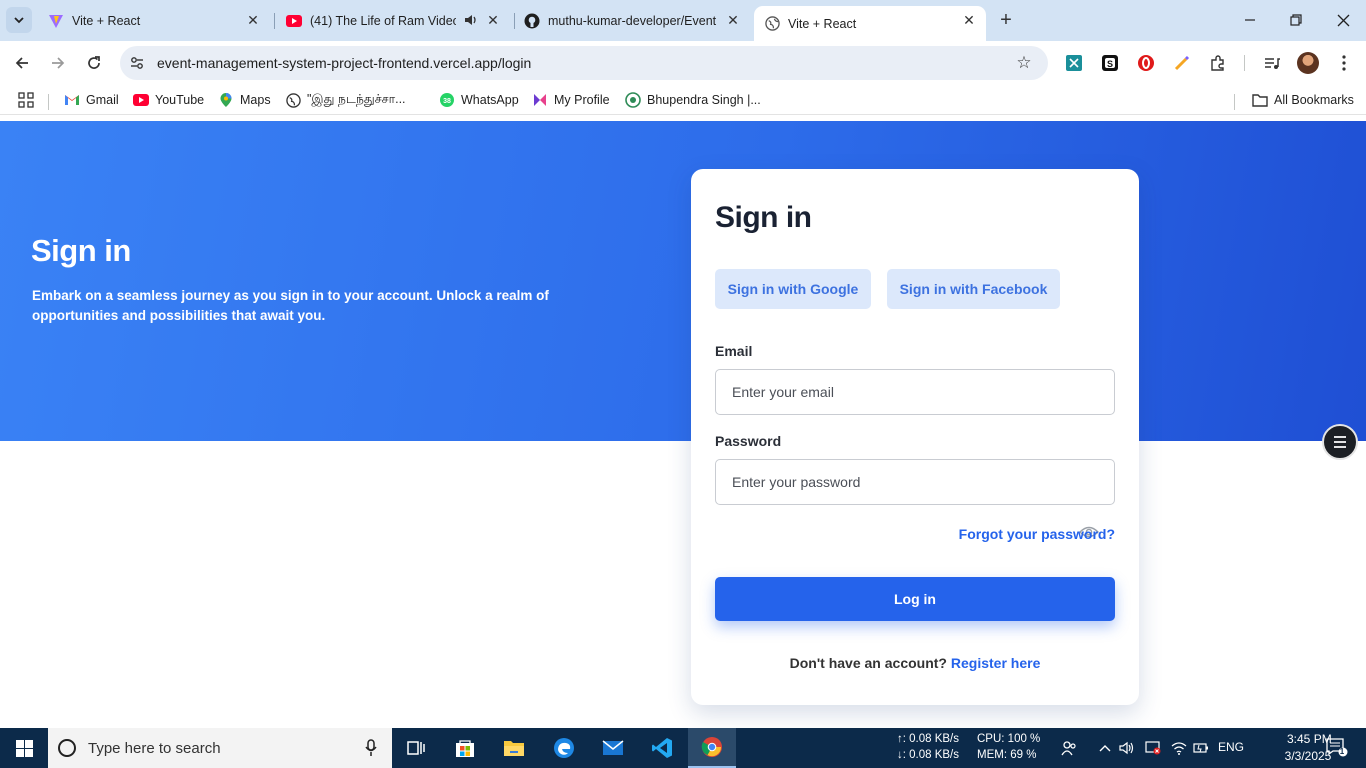 Image resolution: width=1366 pixels, height=768 pixels. I want to click on extension-s-icon: S, so click(1110, 63).